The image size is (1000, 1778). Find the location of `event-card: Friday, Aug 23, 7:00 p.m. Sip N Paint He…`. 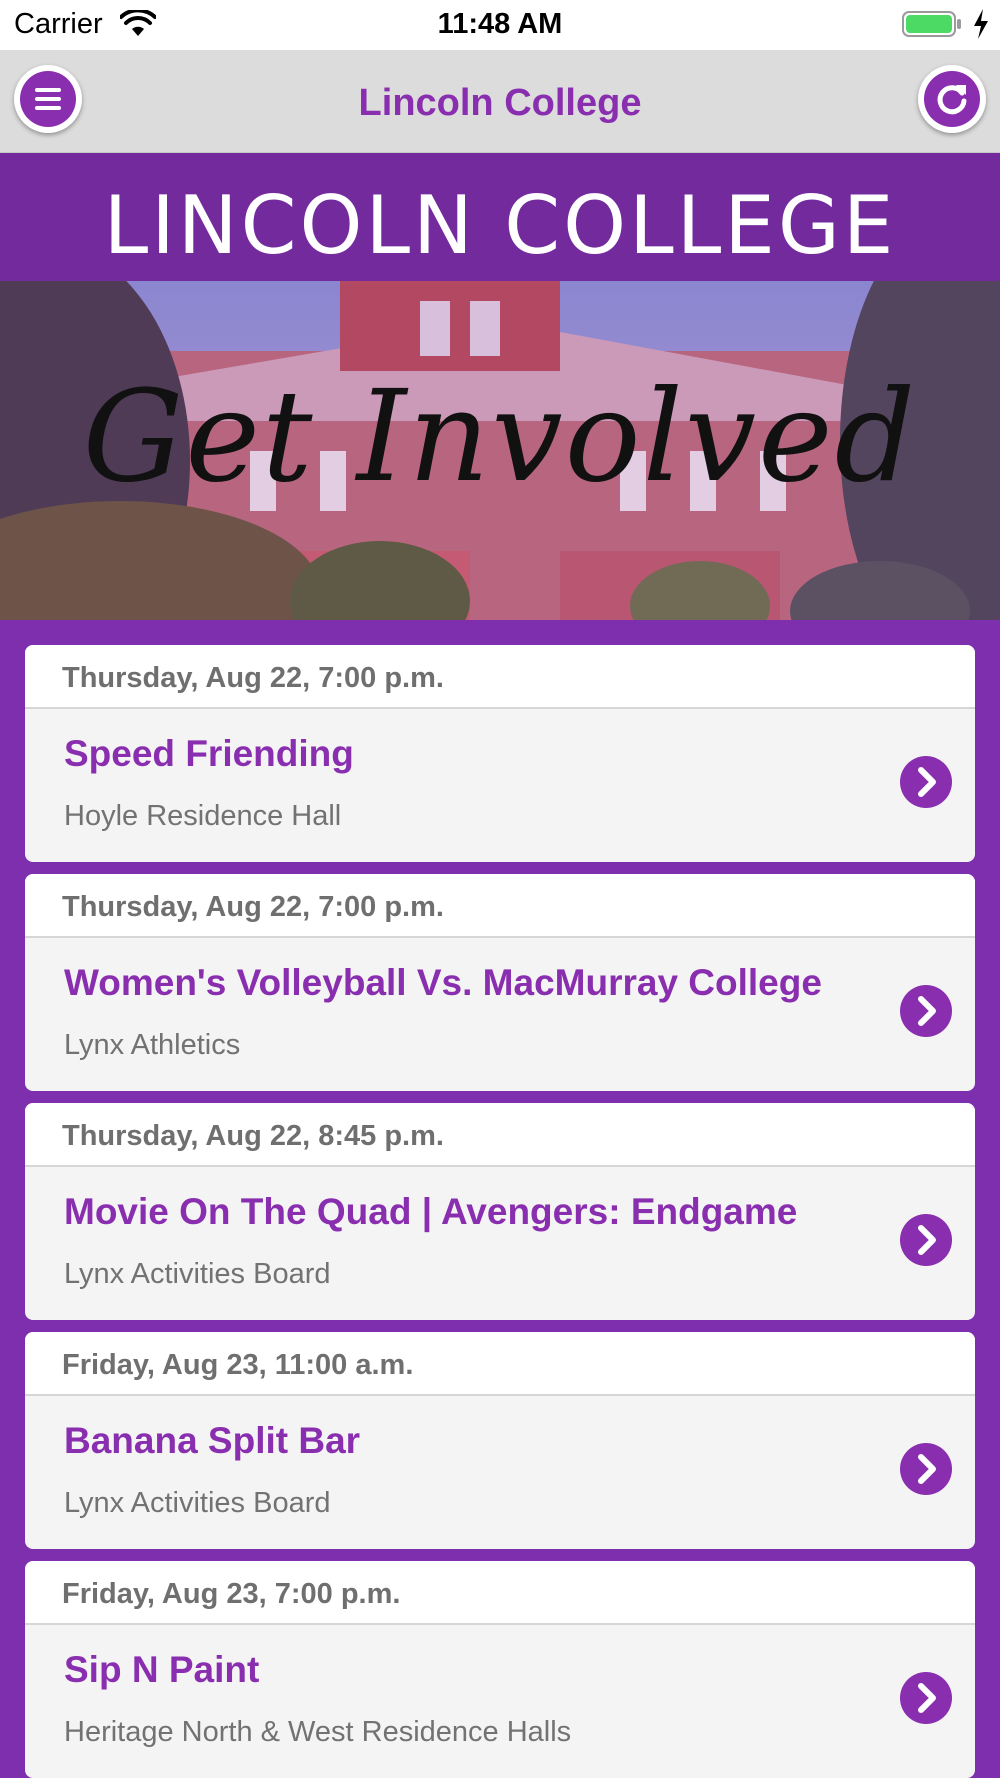

event-card: Friday, Aug 23, 7:00 p.m. Sip N Paint He… is located at coordinates (500, 1669).